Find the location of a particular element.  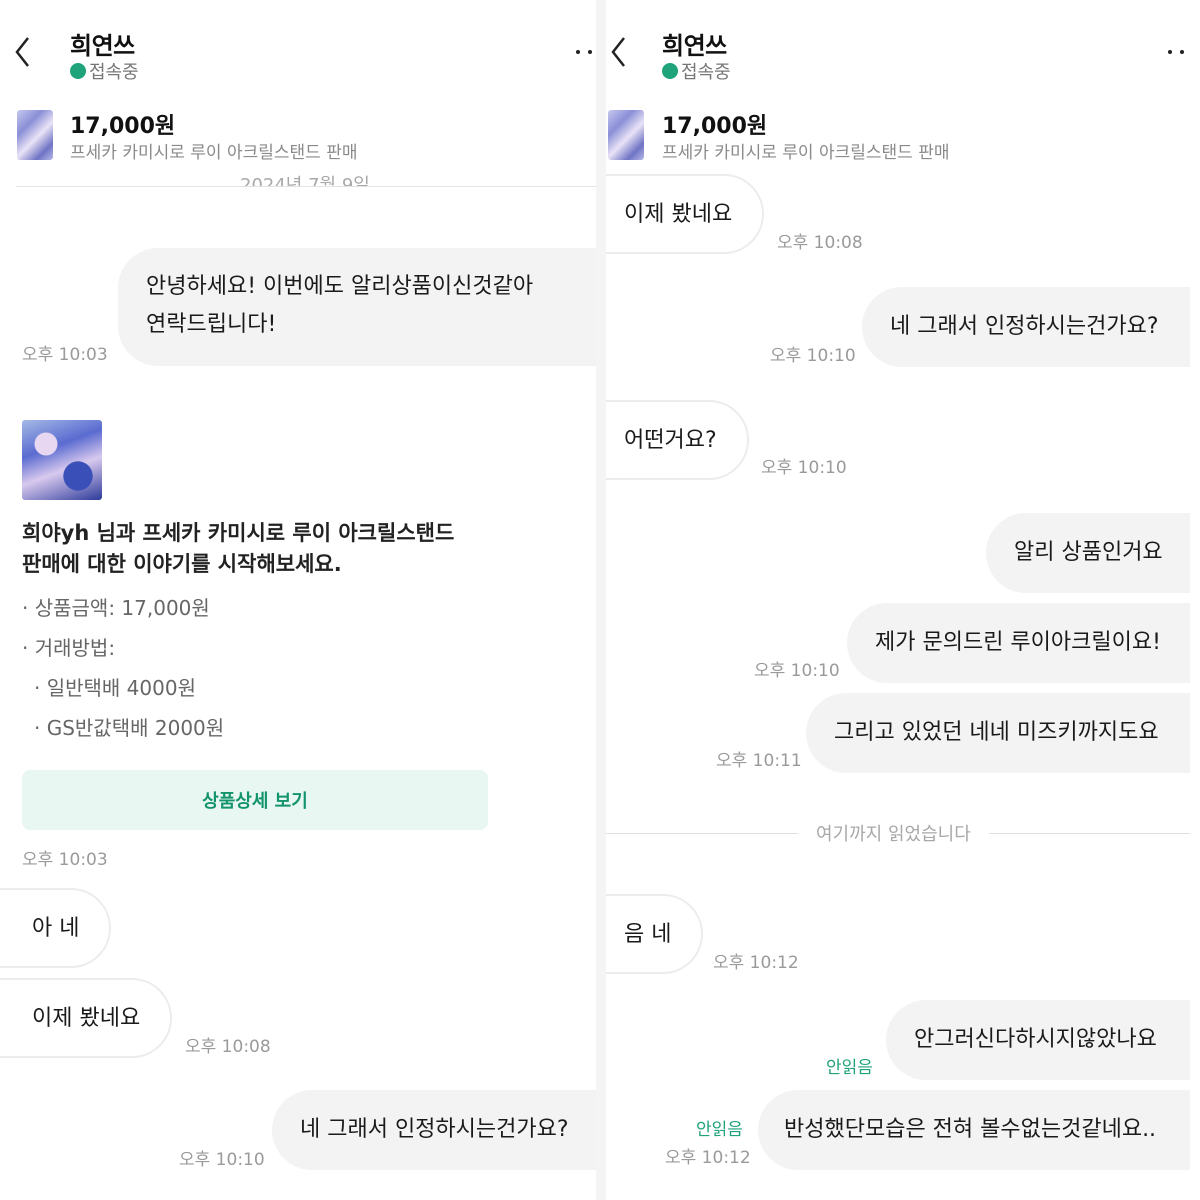

message-bubble-outgoing: 제가 문의드린 루이아크릴이요! is located at coordinates (1018, 643).